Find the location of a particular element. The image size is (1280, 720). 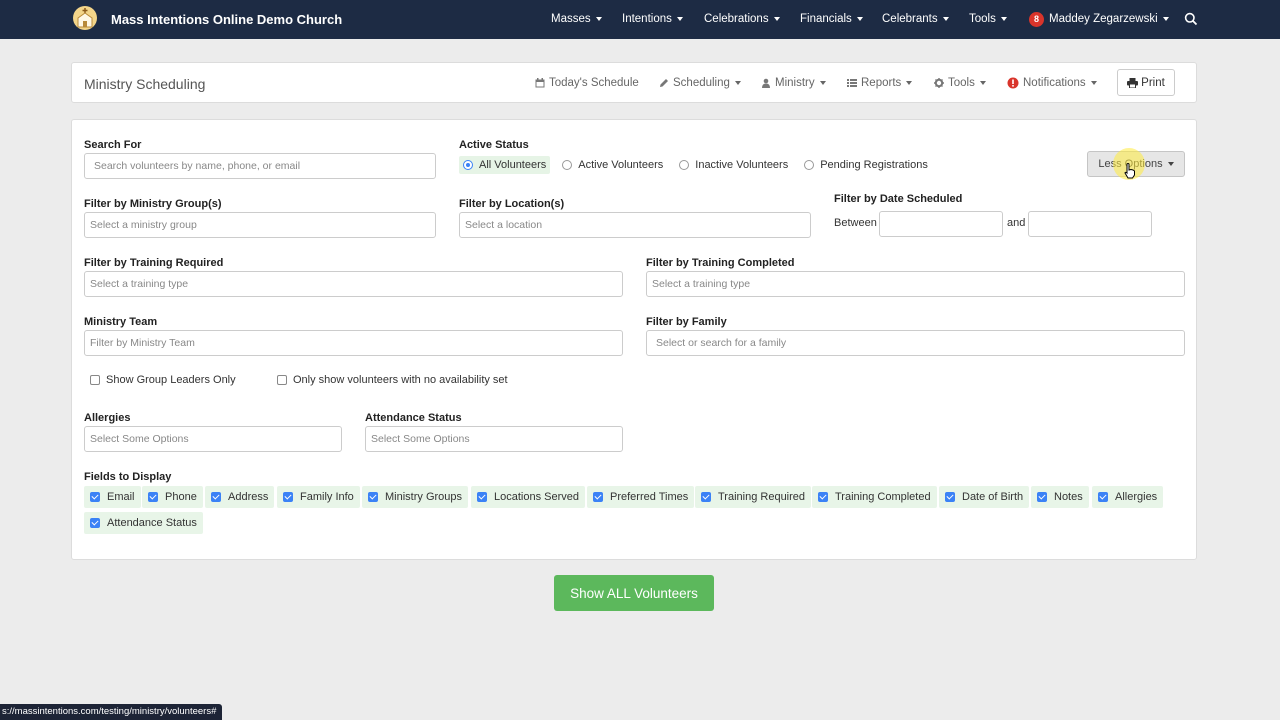

field-label: Attendance Status is located at coordinates (152, 523).